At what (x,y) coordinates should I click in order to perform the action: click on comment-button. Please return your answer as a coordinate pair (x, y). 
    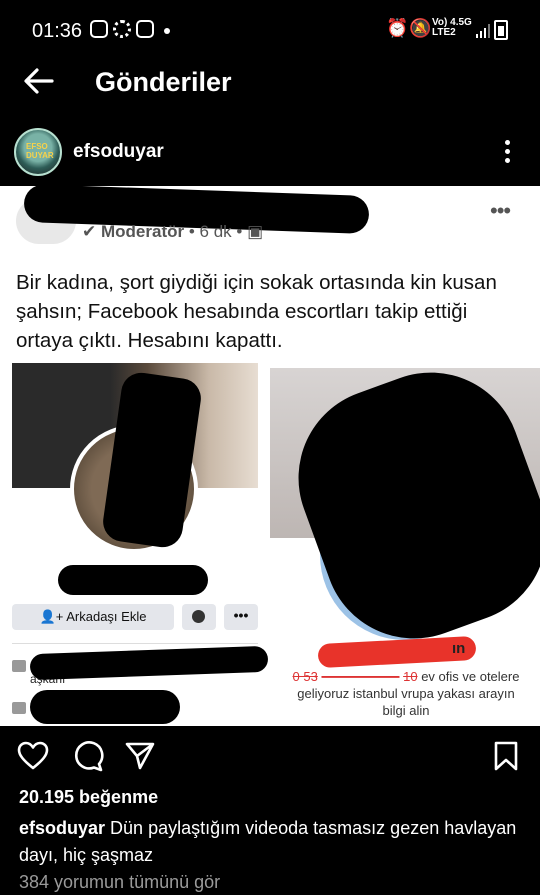
    Looking at the image, I should click on (88, 756).